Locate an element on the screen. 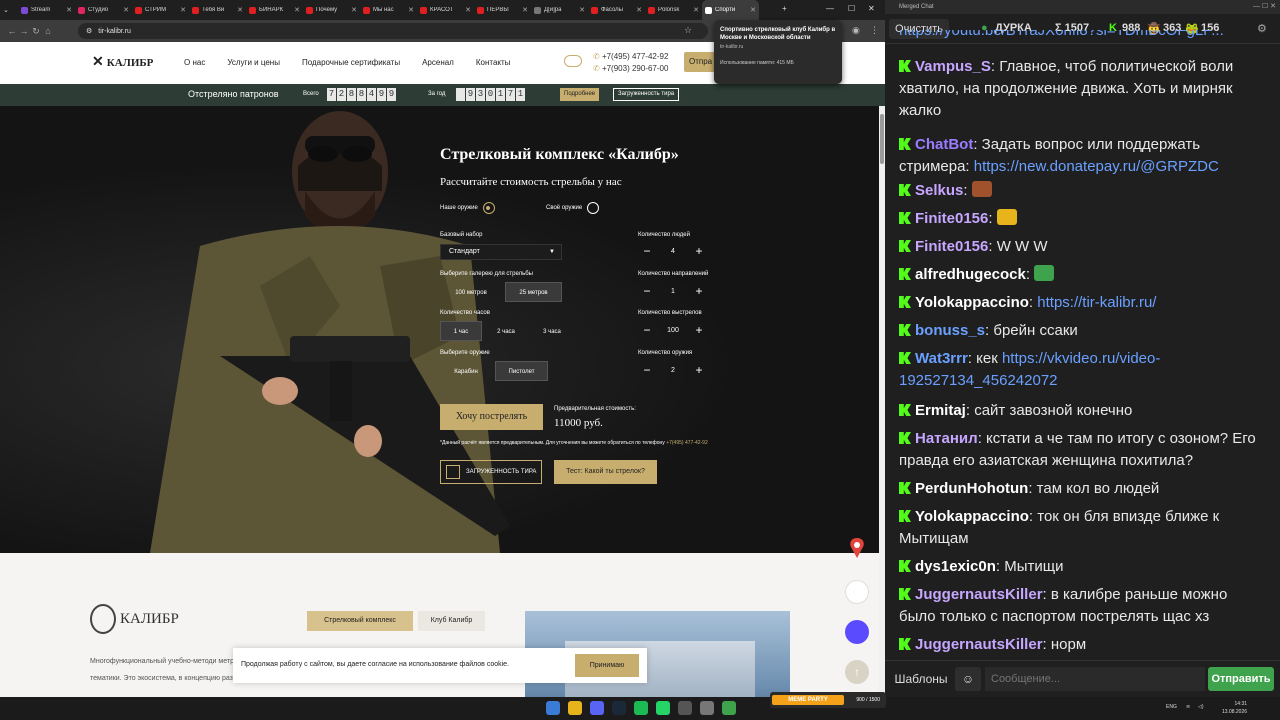  chat-username: Wat3rrr is located at coordinates (941, 358).